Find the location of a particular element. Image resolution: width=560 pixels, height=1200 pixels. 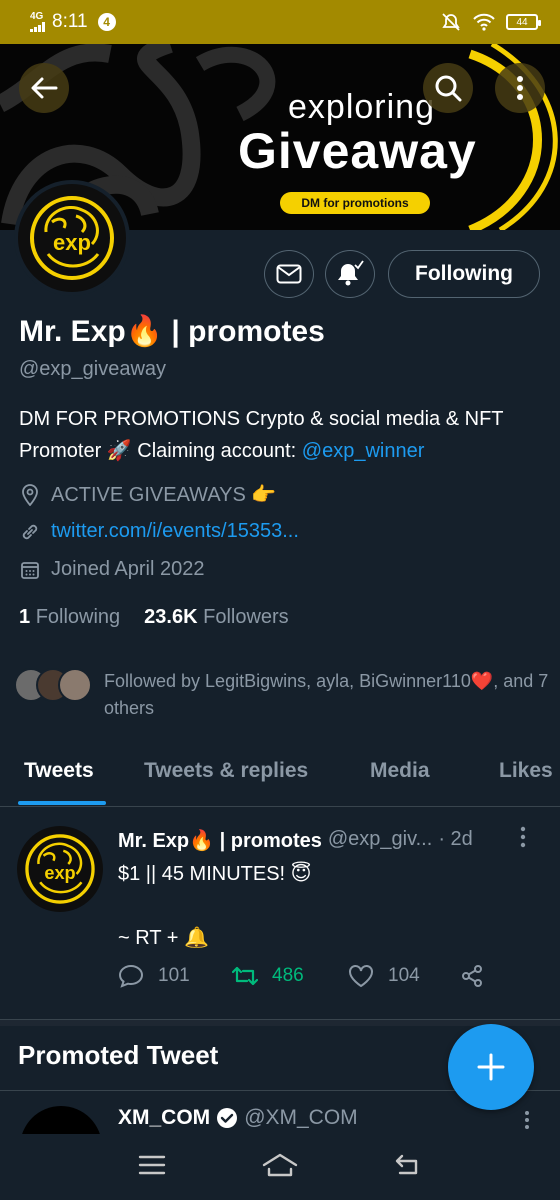

followers-label: Followers is located at coordinates (246, 617).